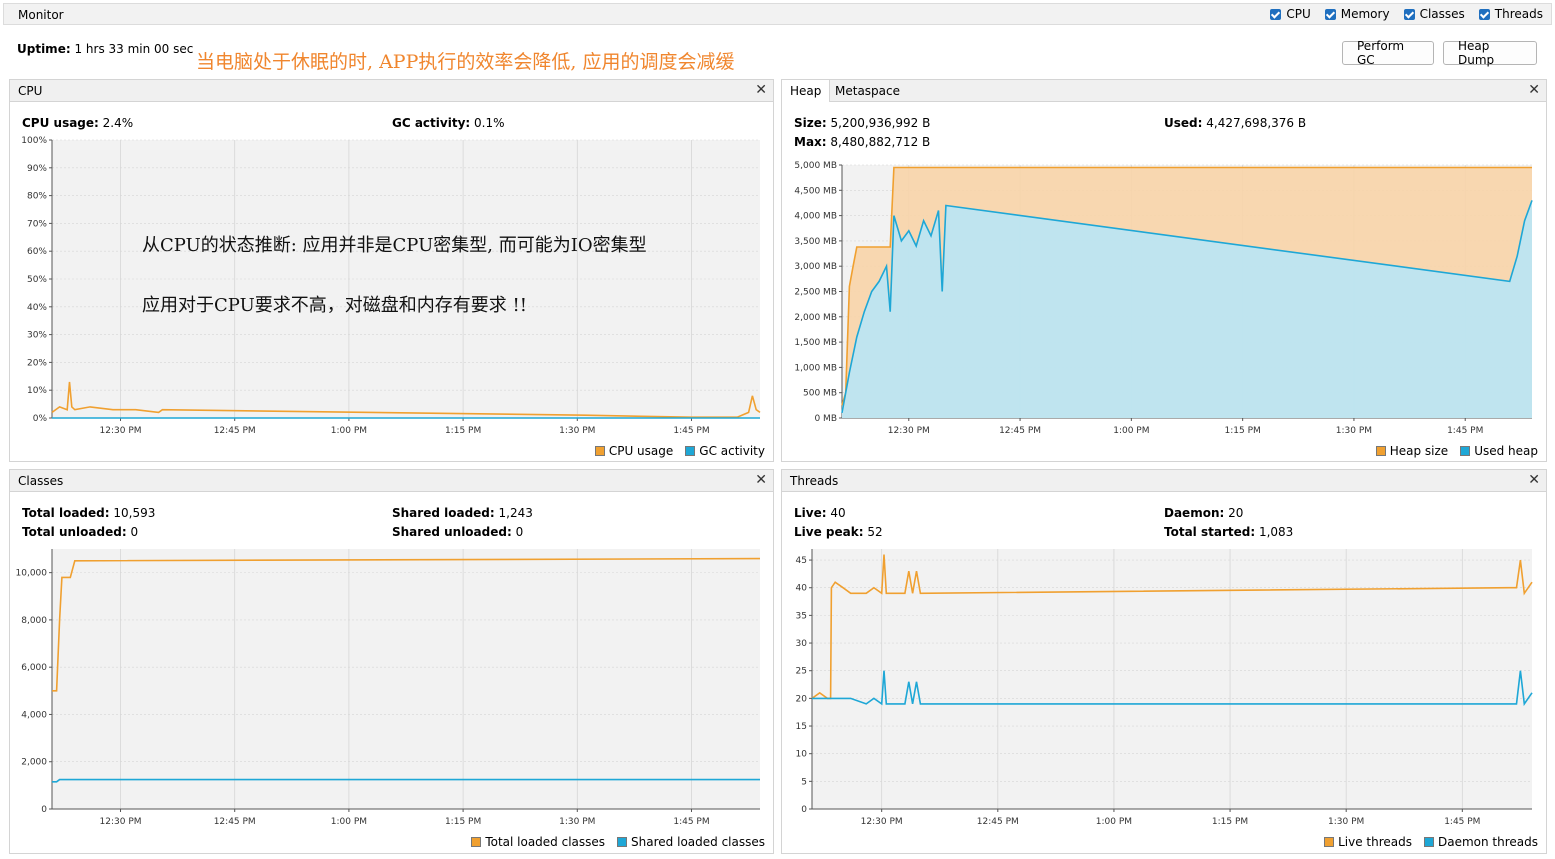 The height and width of the screenshot is (859, 1555). What do you see at coordinates (37, 280) in the screenshot?
I see `y-tick-label: 50%` at bounding box center [37, 280].